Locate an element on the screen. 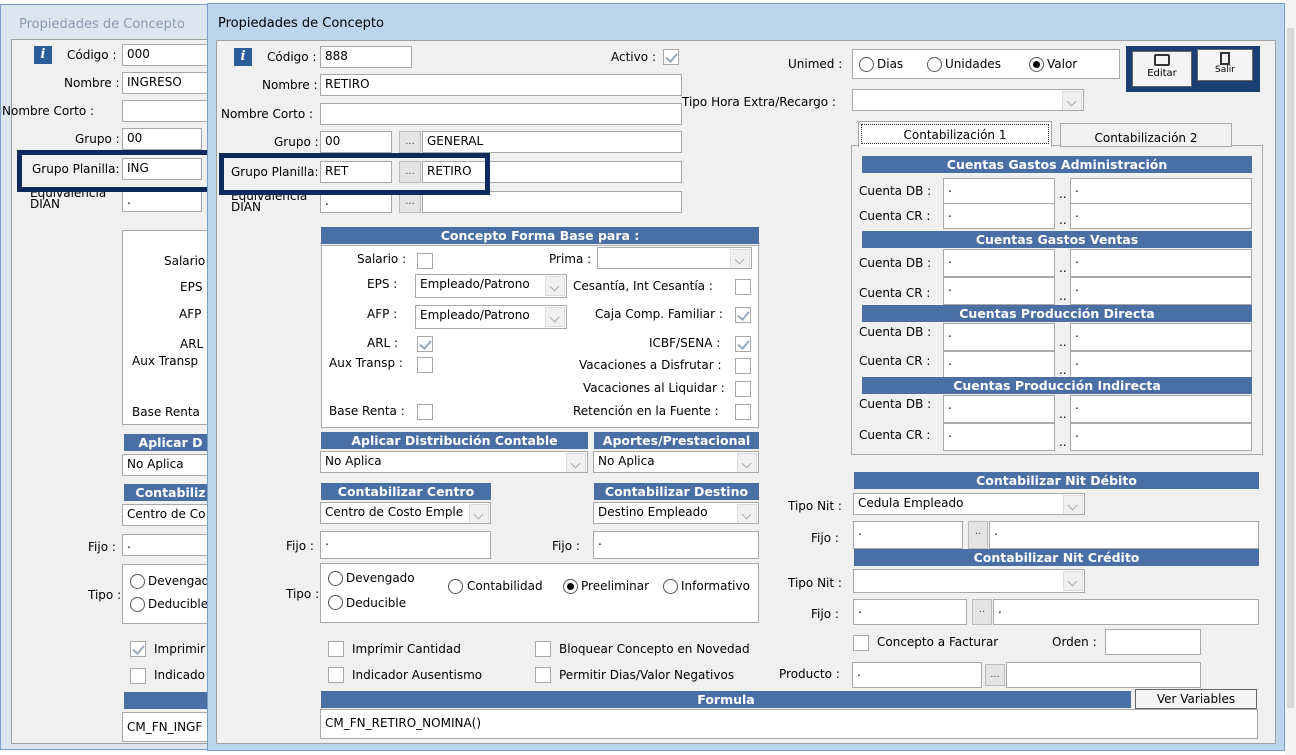  tab-contabilizacion-2: Contabilización 2 is located at coordinates (1146, 135).